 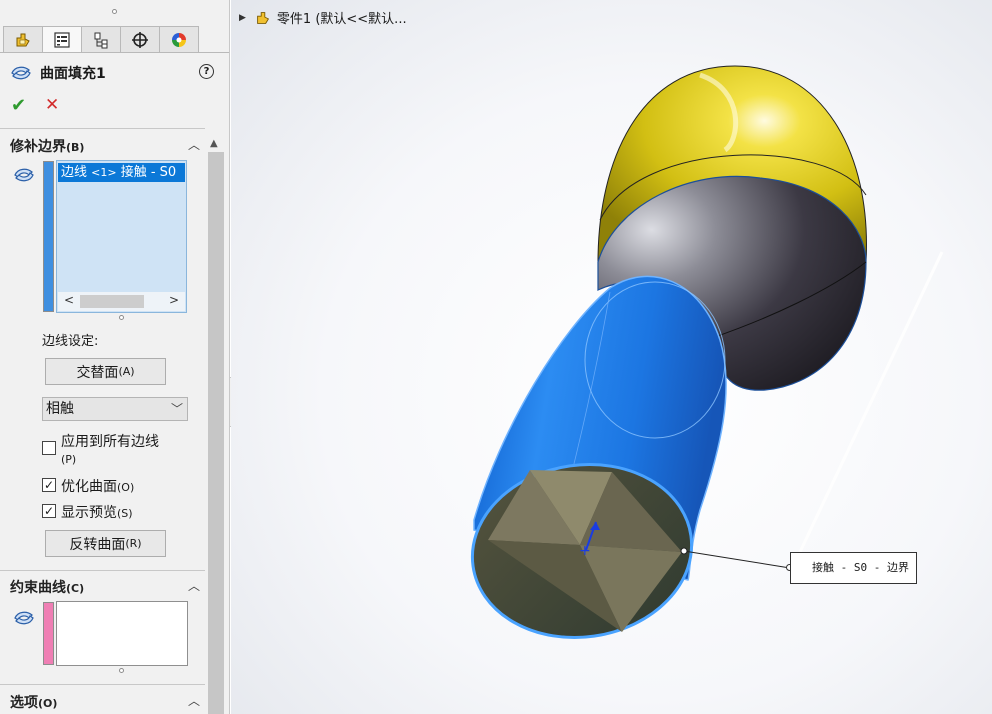 What do you see at coordinates (194, 144) in the screenshot?
I see `collapse-patch-boundary-icon: ︿` at bounding box center [194, 144].